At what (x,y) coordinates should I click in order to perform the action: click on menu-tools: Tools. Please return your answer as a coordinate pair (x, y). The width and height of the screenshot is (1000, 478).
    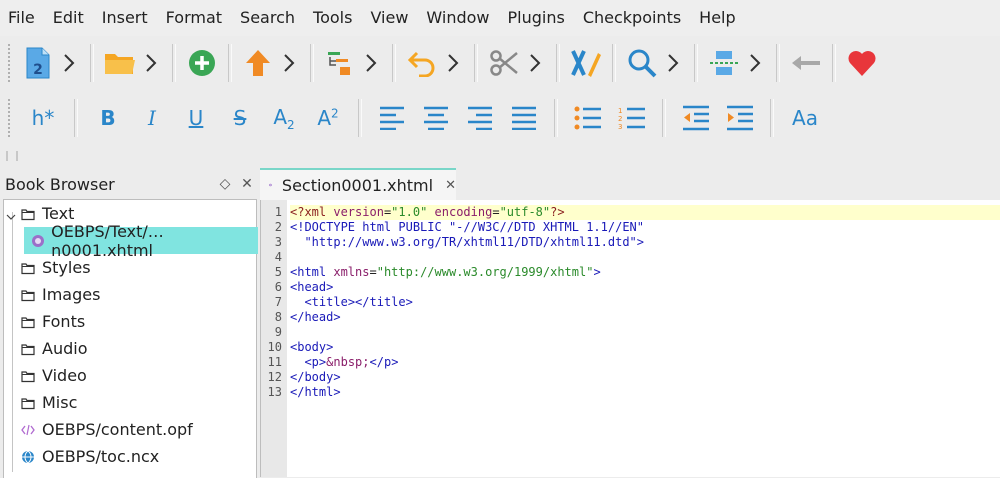
    Looking at the image, I should click on (332, 18).